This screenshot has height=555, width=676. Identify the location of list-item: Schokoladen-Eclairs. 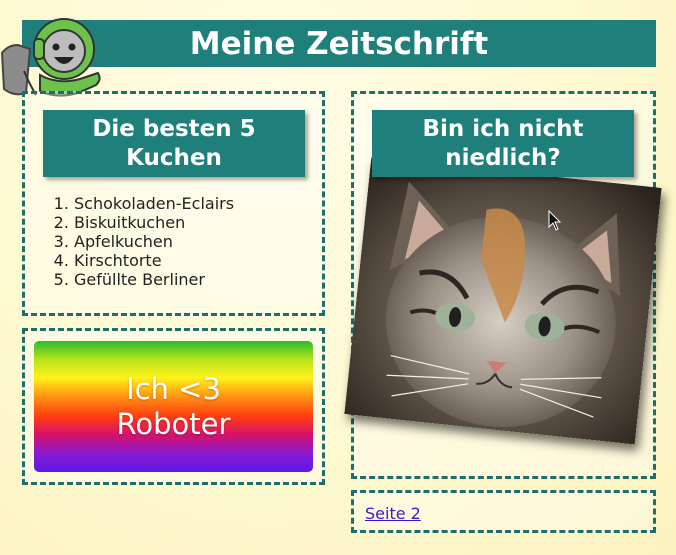
(154, 203).